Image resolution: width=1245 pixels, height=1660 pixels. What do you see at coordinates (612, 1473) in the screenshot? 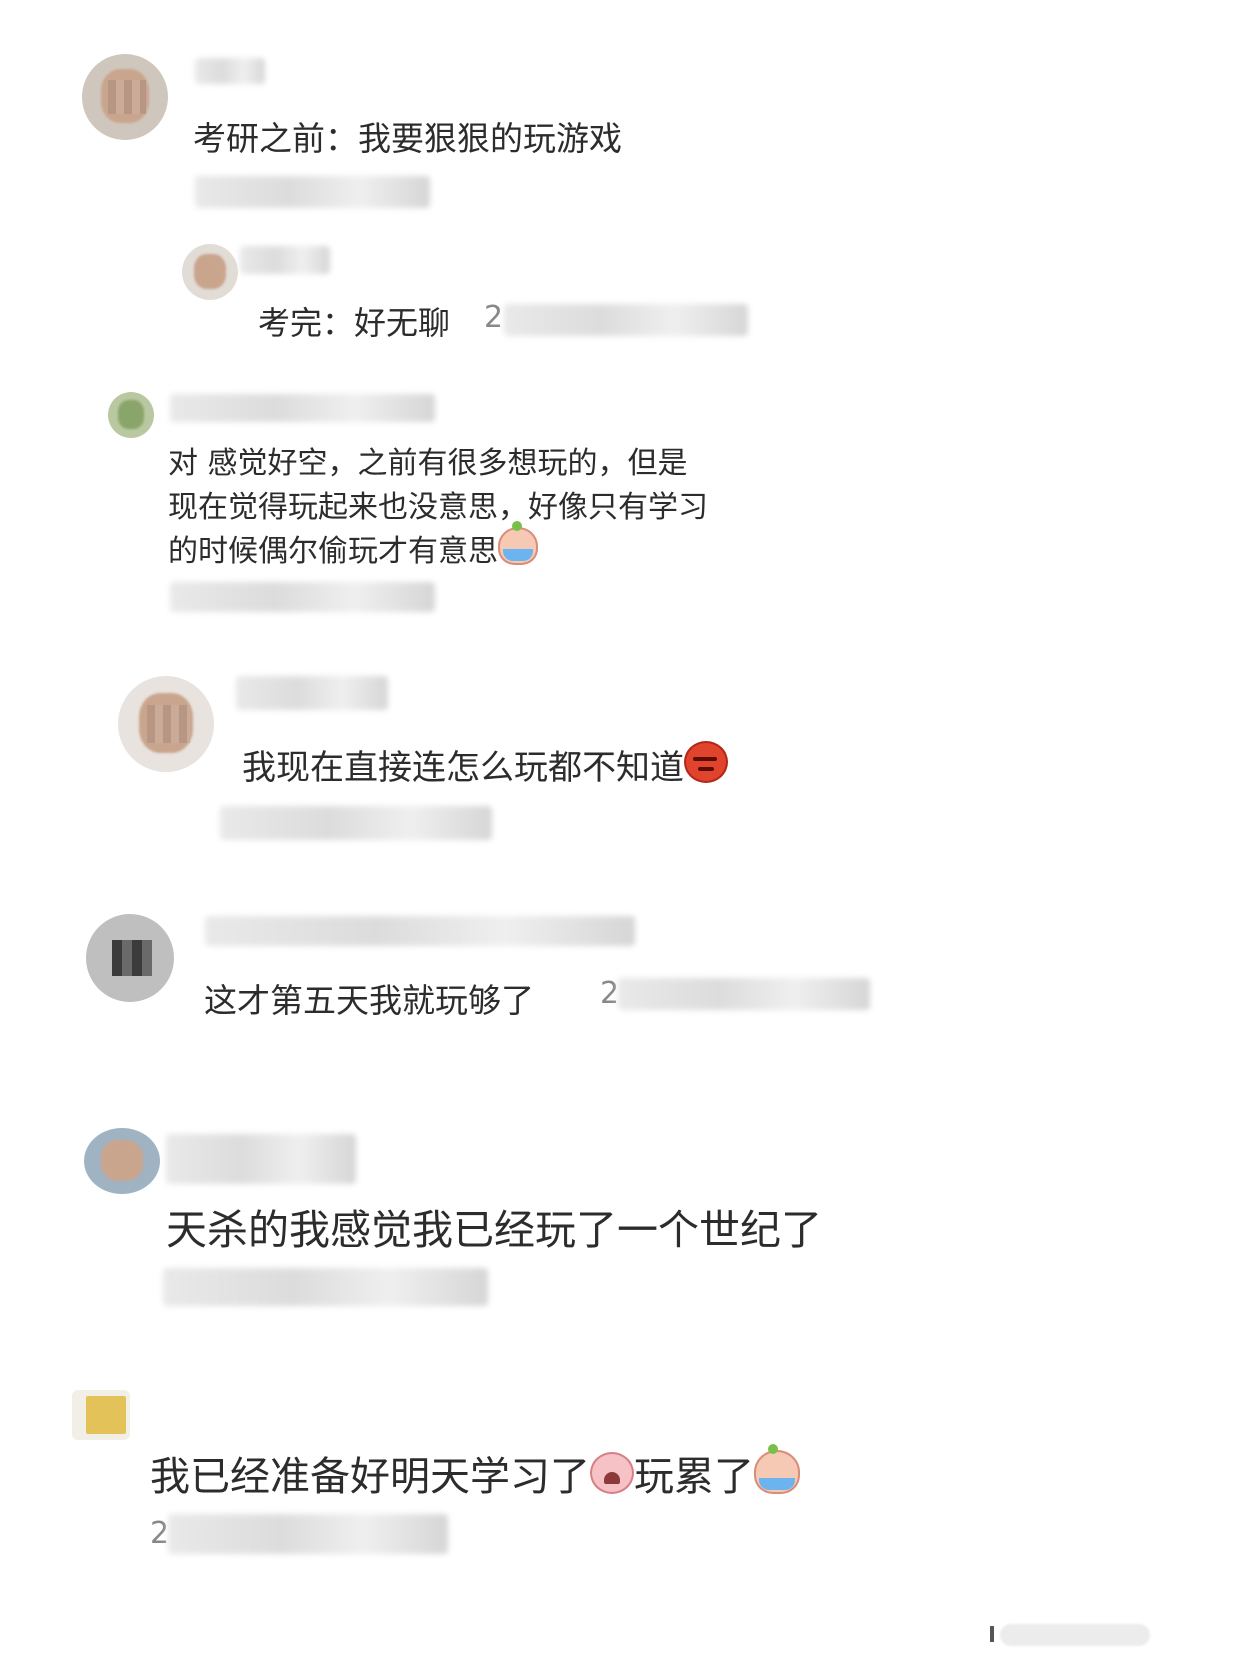
I see `sad-emoji-icon` at bounding box center [612, 1473].